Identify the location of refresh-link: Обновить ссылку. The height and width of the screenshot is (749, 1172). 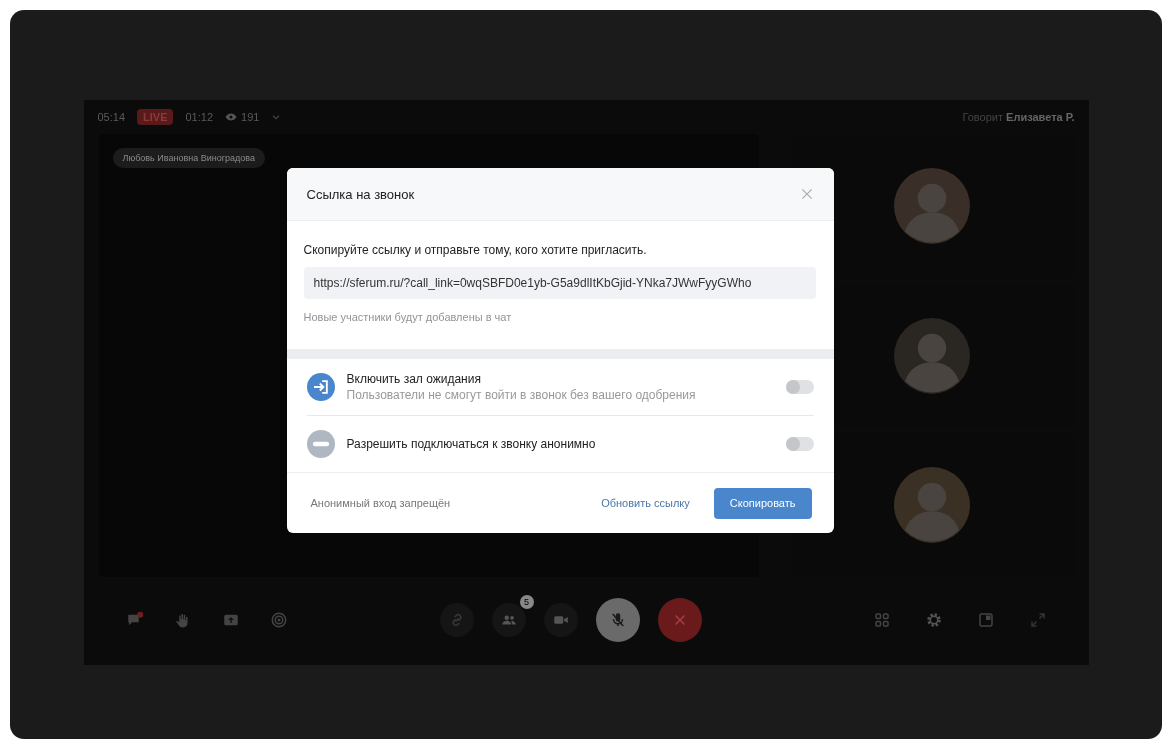
(645, 503).